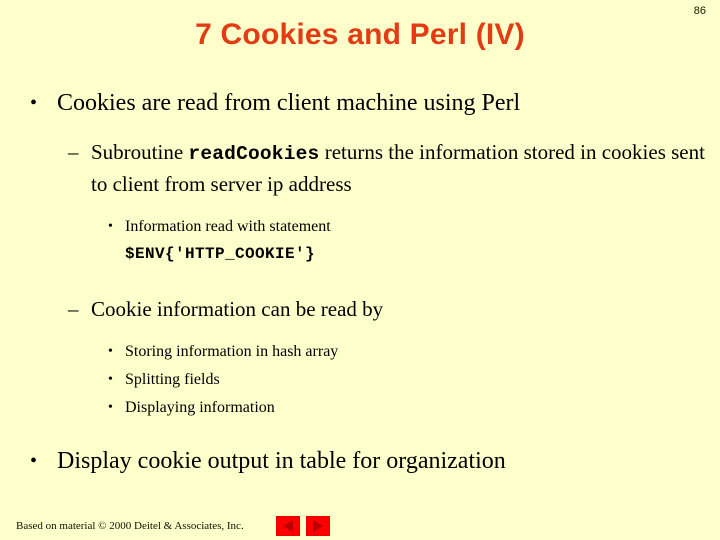  What do you see at coordinates (360, 227) in the screenshot?
I see `bullet-level3-information-read: • Information read with statement` at bounding box center [360, 227].